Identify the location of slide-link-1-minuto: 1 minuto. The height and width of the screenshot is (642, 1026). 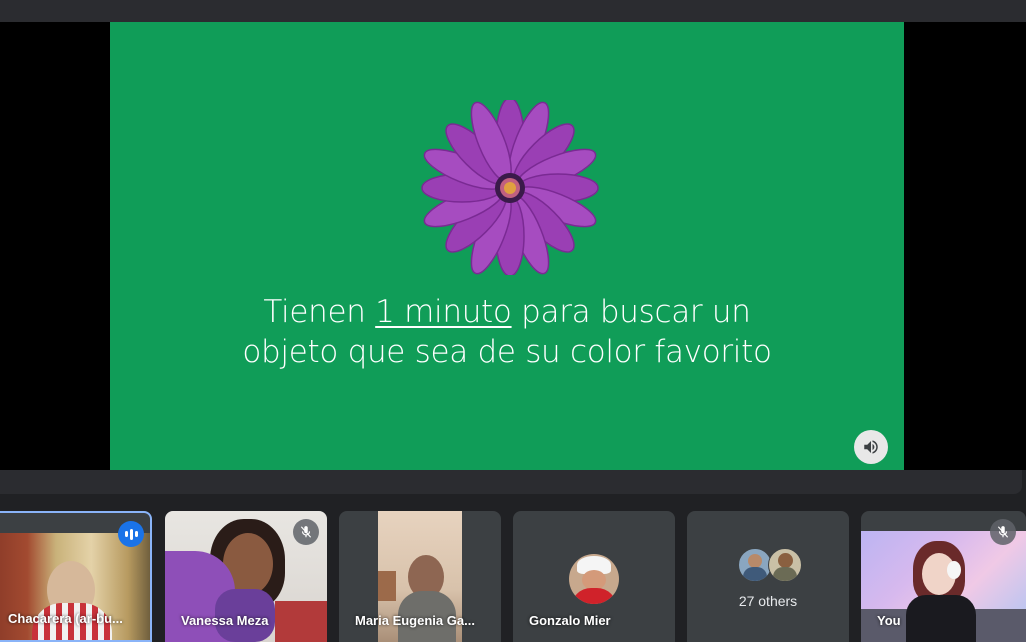
(443, 312).